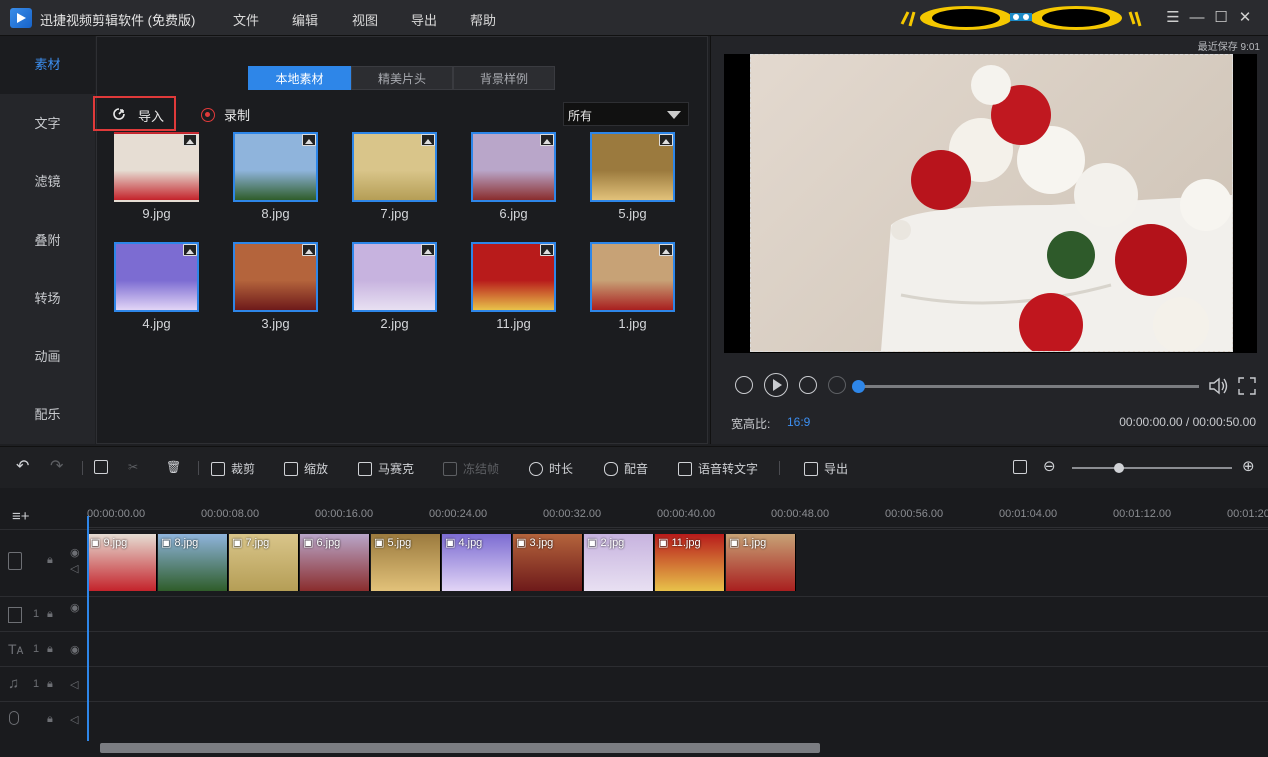 The image size is (1268, 757). Describe the element at coordinates (513, 286) in the screenshot. I see `media-item: 11.jpg` at that location.